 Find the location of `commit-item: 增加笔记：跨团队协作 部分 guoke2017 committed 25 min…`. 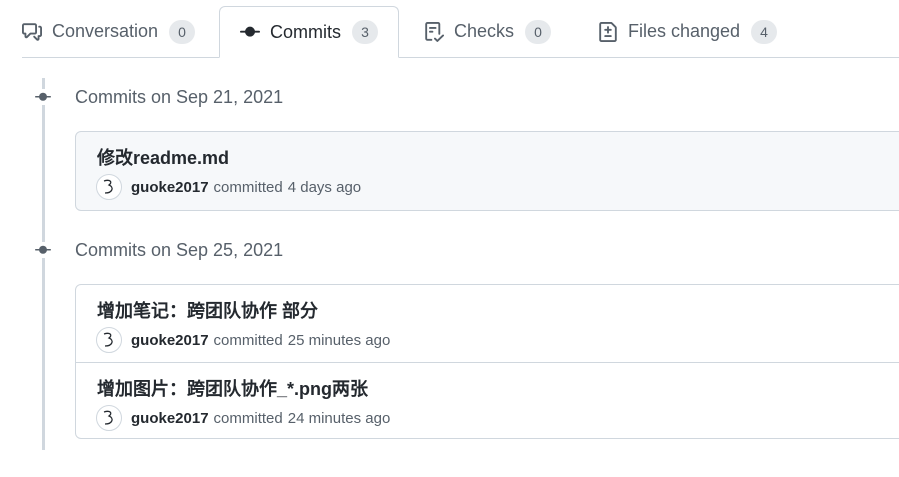

commit-item: 增加笔记：跨团队协作 部分 guoke2017 committed 25 min… is located at coordinates (487, 323).